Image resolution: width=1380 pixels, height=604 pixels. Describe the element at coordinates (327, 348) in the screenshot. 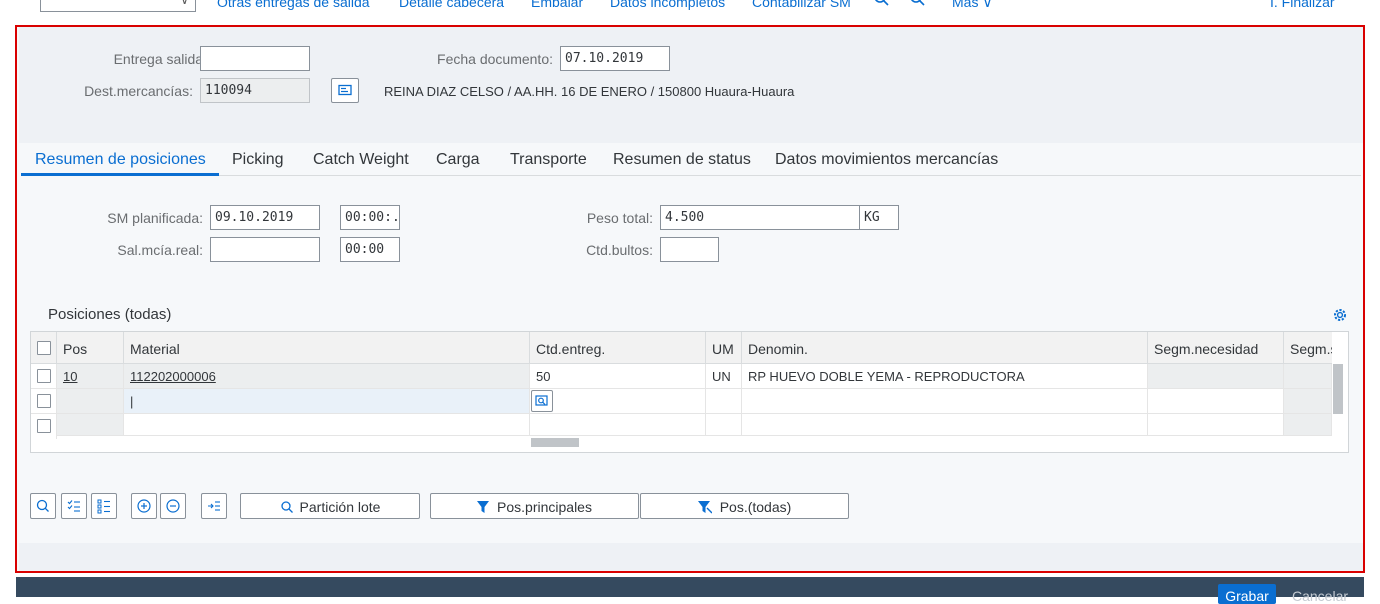

I see `column-header-material: Material` at that location.